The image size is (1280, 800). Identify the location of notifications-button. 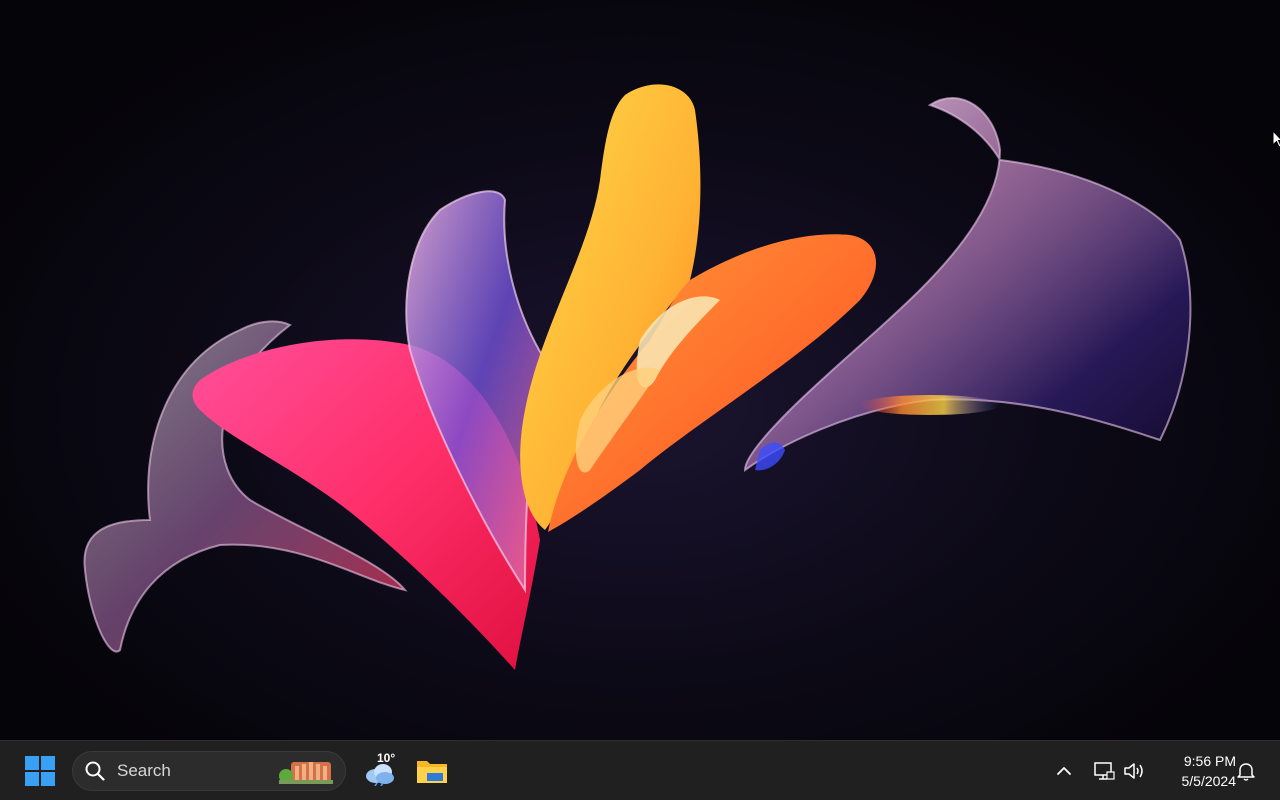
(1246, 771).